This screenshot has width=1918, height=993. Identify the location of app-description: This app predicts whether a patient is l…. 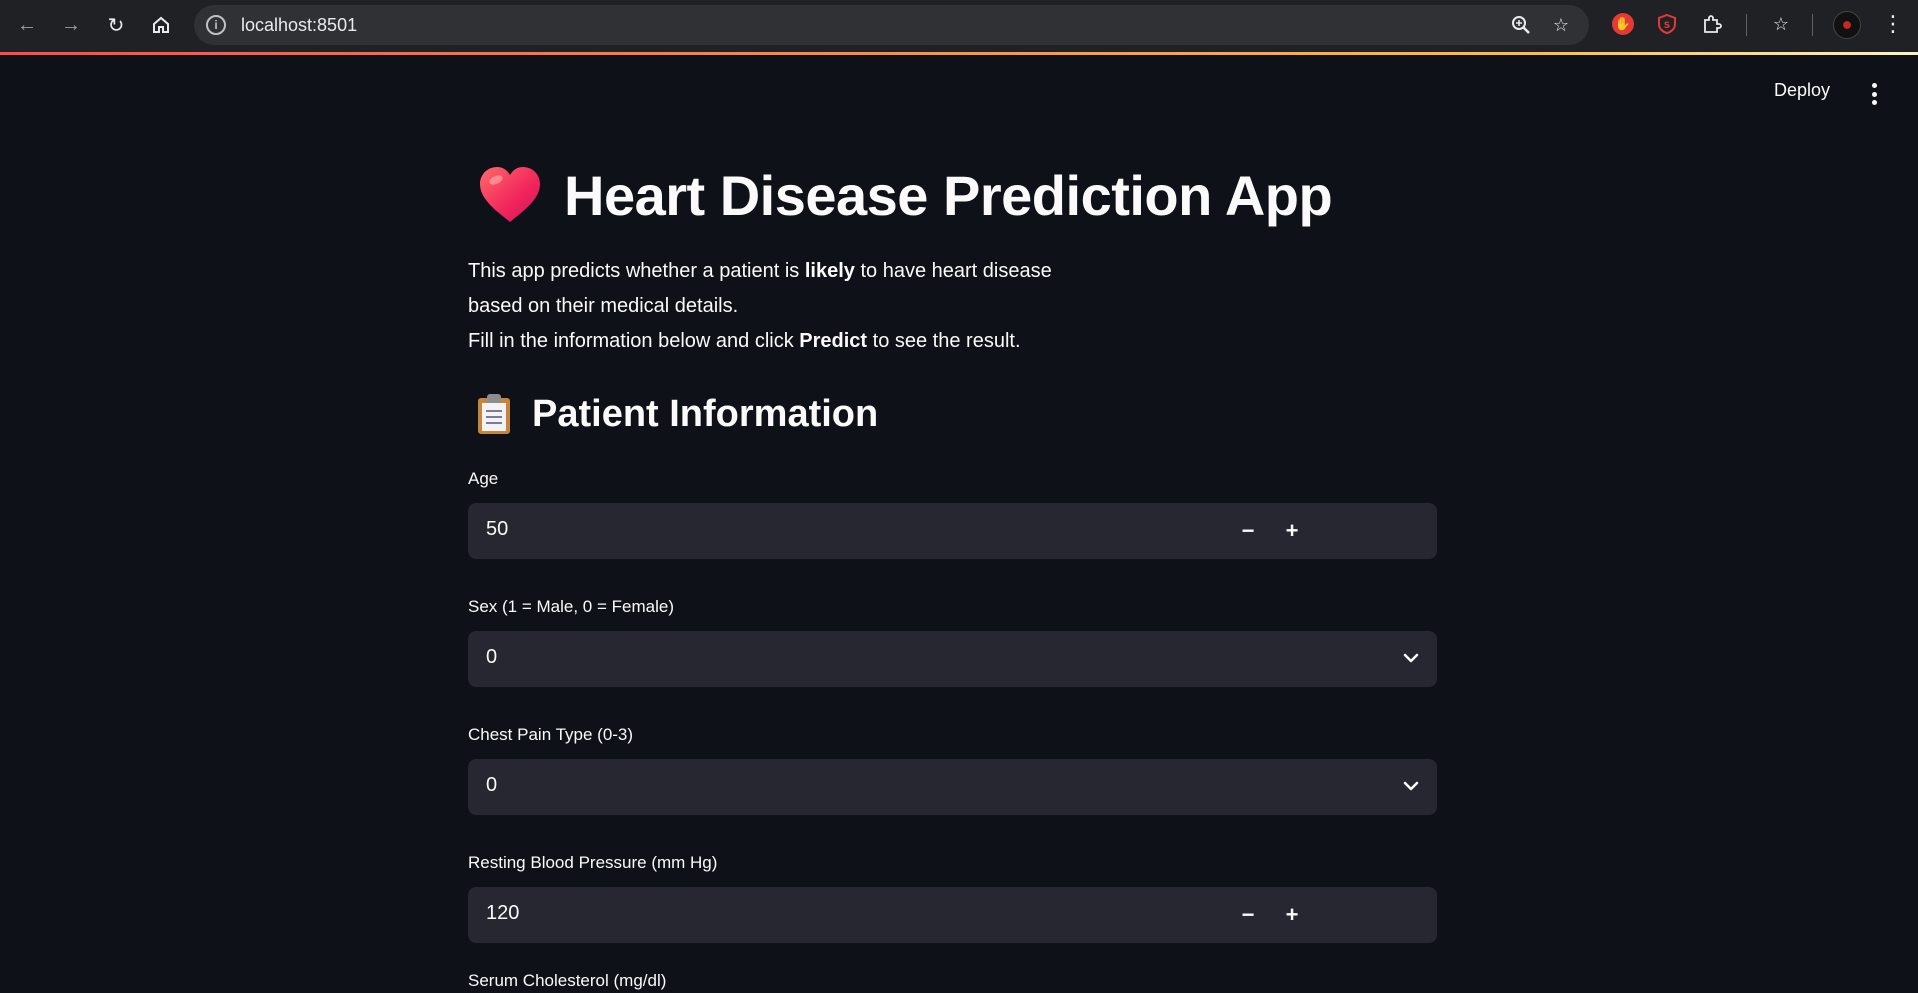
(952, 306).